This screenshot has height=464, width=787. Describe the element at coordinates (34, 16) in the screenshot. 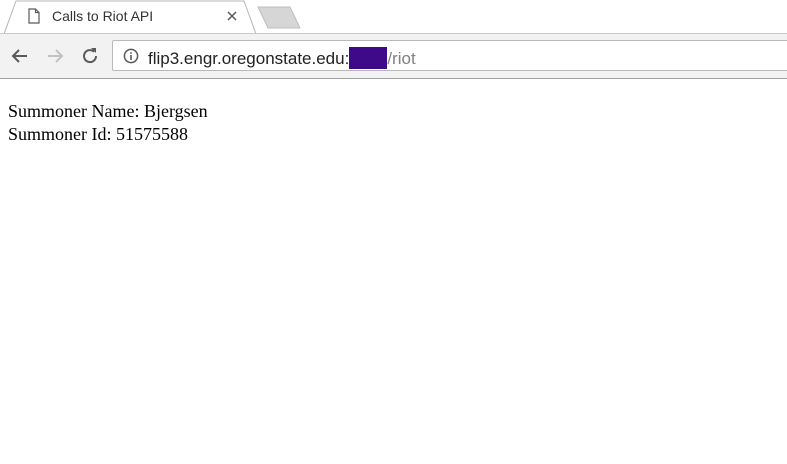

I see `document-icon` at that location.